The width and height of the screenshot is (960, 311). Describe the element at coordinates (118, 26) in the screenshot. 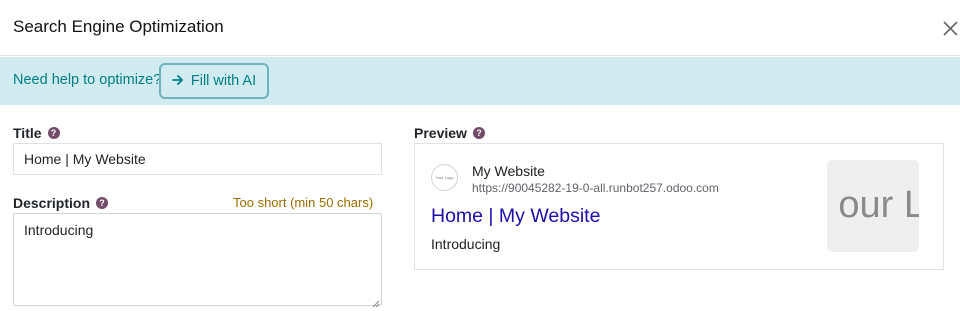

I see `dialog-title: Search Engine Optimization` at that location.